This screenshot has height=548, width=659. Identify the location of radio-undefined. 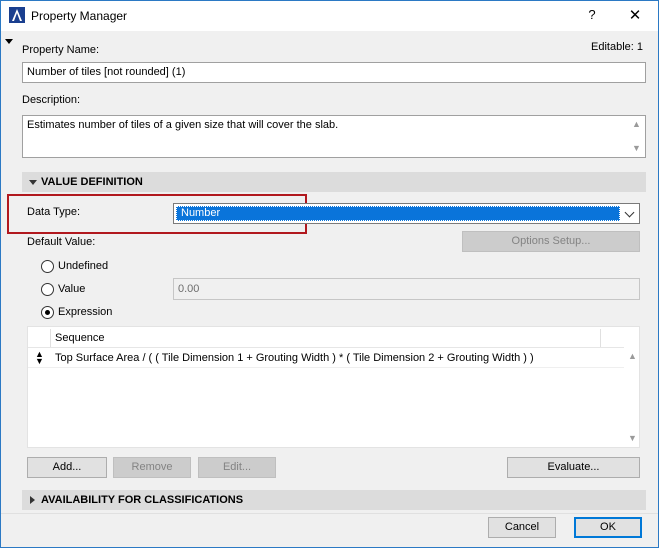
(47, 266).